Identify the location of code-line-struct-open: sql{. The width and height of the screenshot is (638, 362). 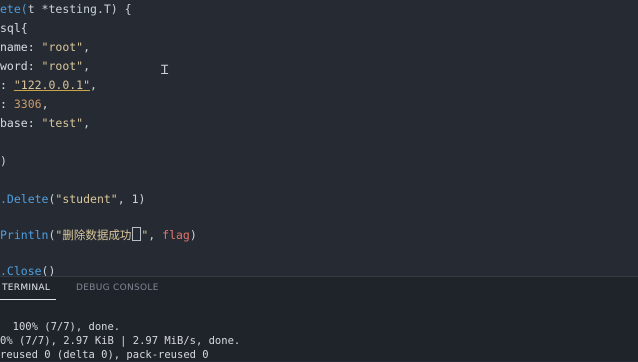
(14, 28).